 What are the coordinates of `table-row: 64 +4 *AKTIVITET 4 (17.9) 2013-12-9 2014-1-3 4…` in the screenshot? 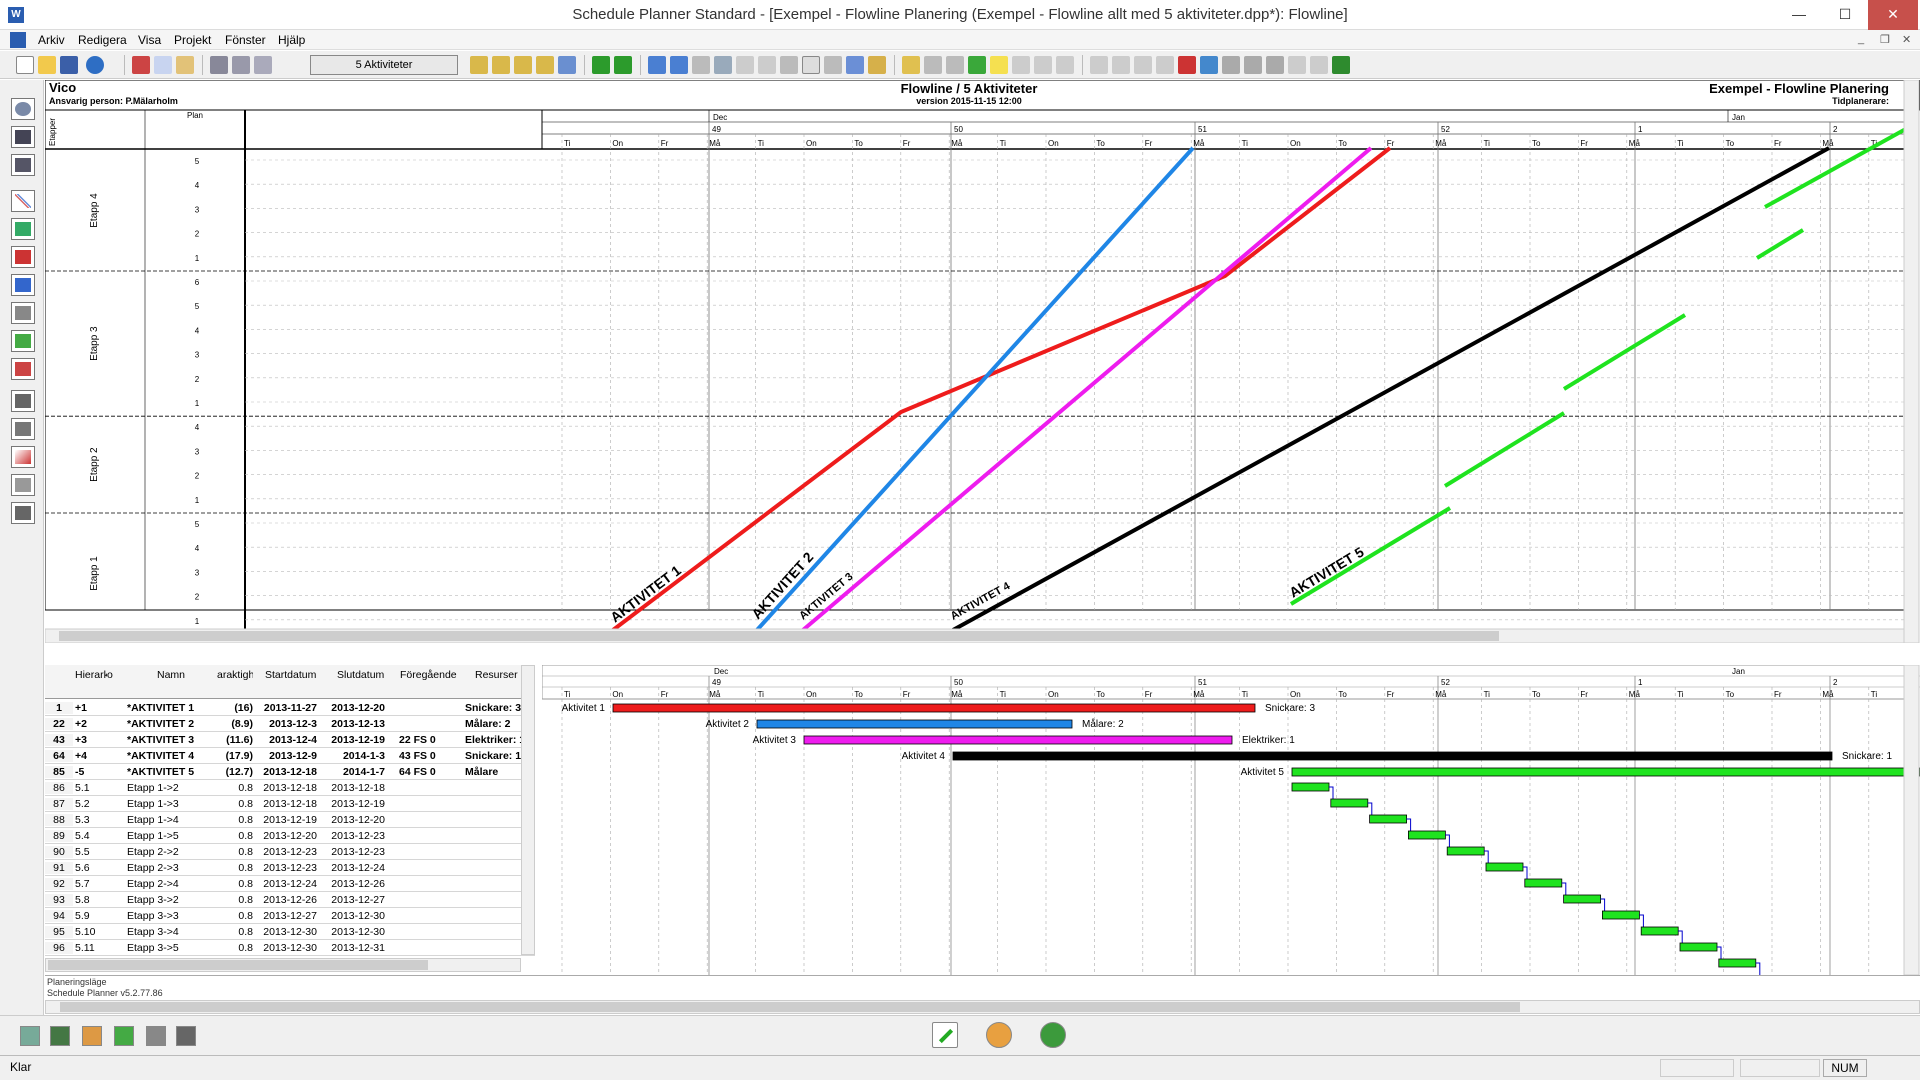 It's located at (290, 756).